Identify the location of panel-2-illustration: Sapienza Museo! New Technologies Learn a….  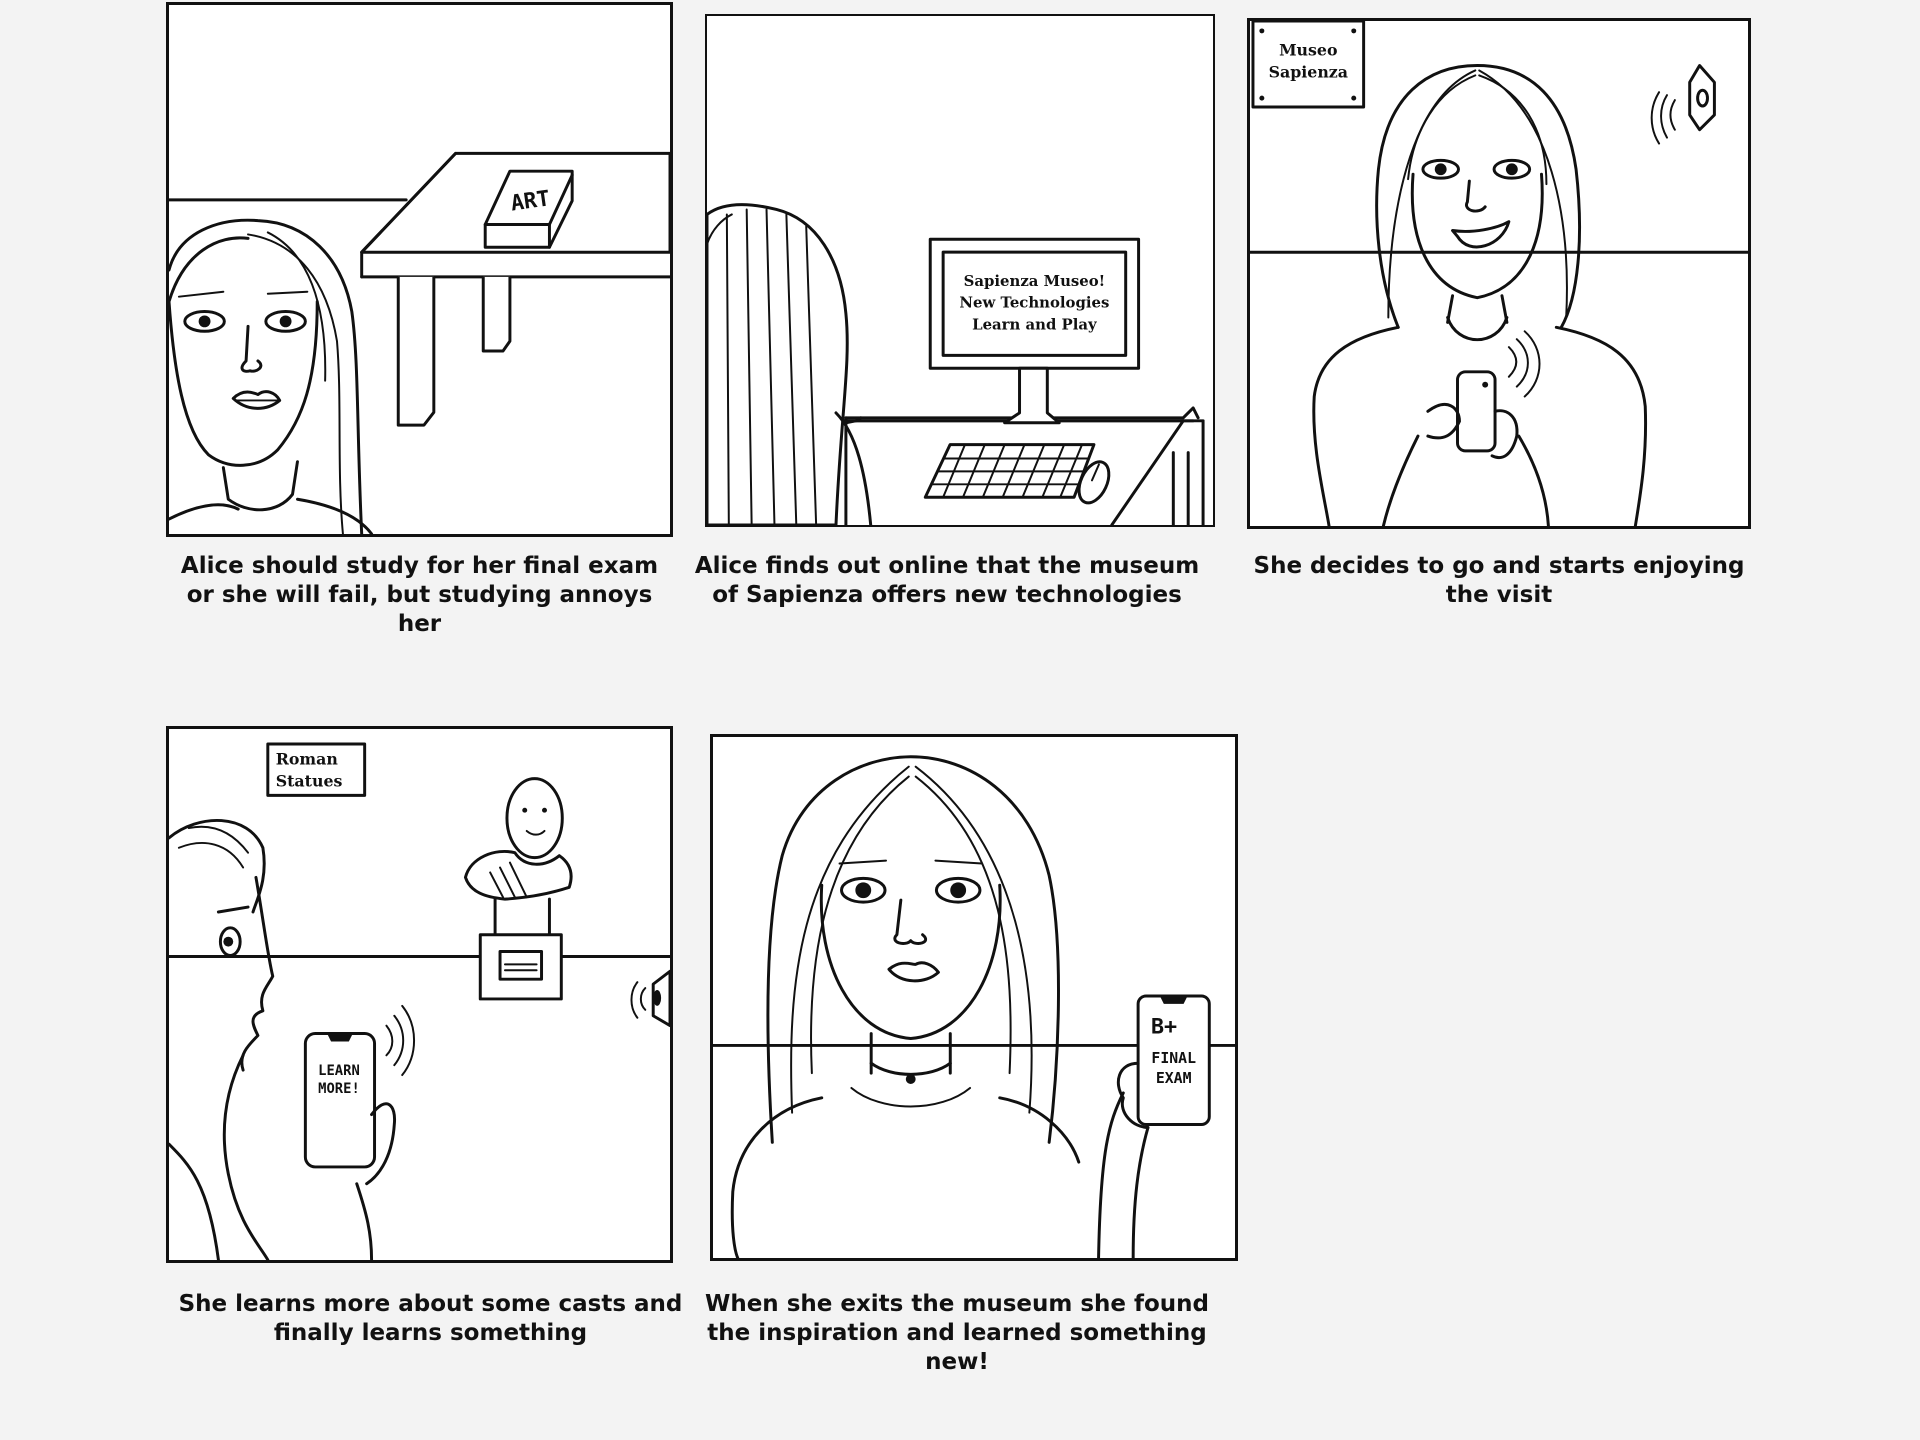
(956, 364).